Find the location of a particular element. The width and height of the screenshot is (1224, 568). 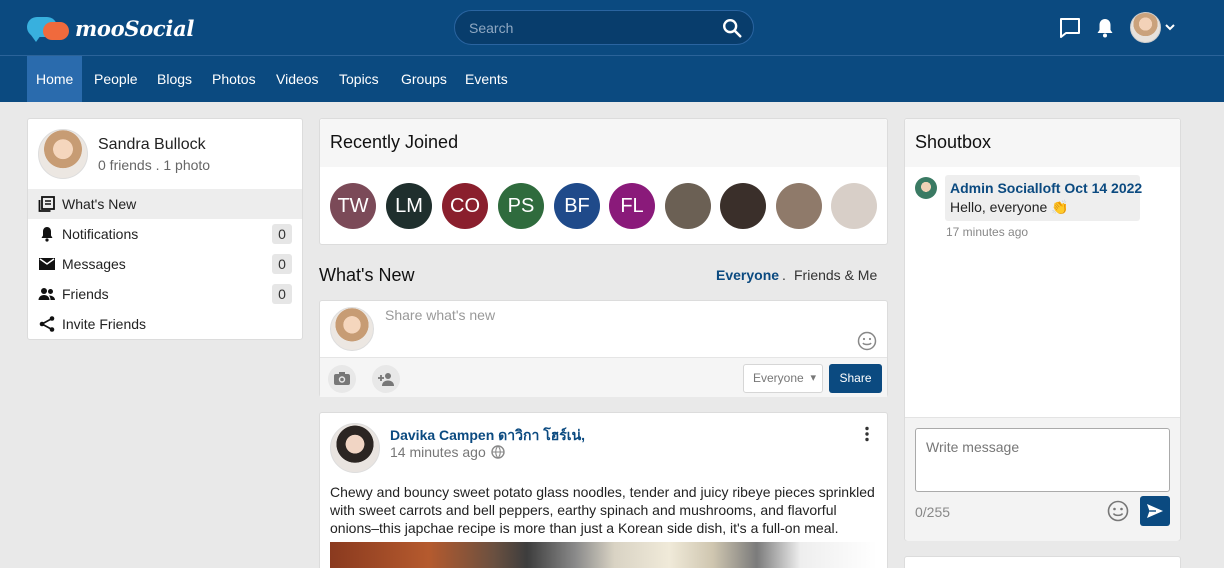

shout-composer: 0/255 is located at coordinates (1042, 479).